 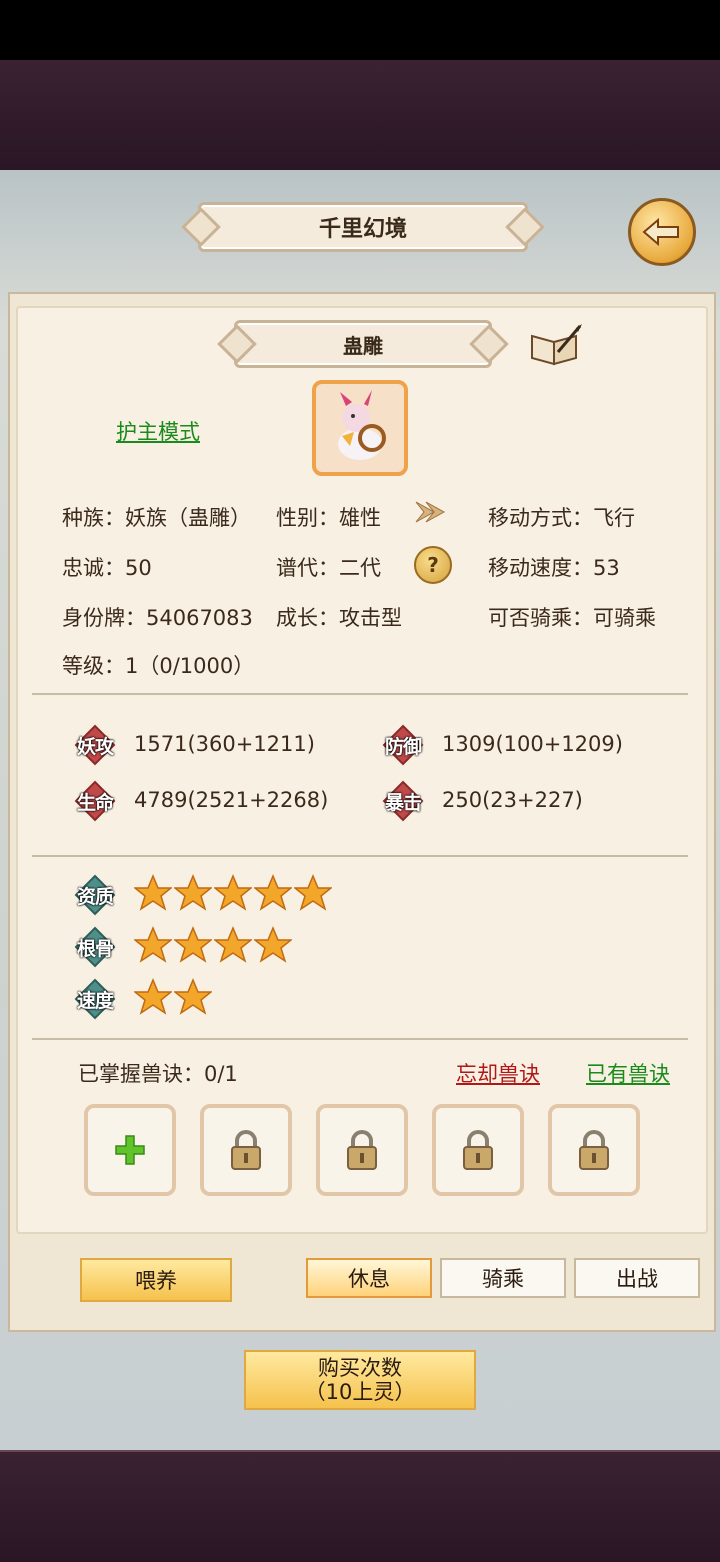 I want to click on rating-badge-bone: 根骨, so click(x=95, y=947).